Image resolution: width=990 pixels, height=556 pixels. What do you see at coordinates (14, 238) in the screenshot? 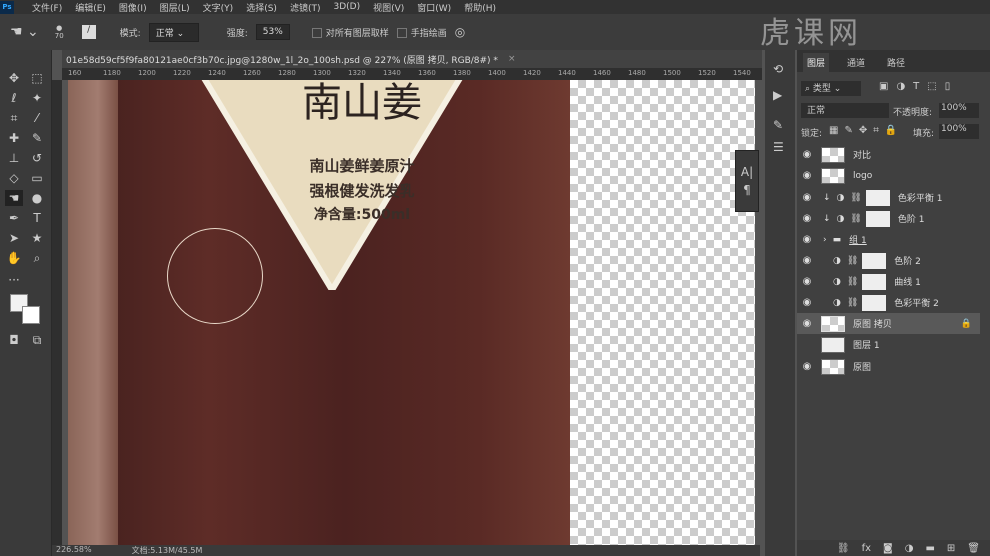
I see `path-select-icon: ➤` at bounding box center [14, 238].